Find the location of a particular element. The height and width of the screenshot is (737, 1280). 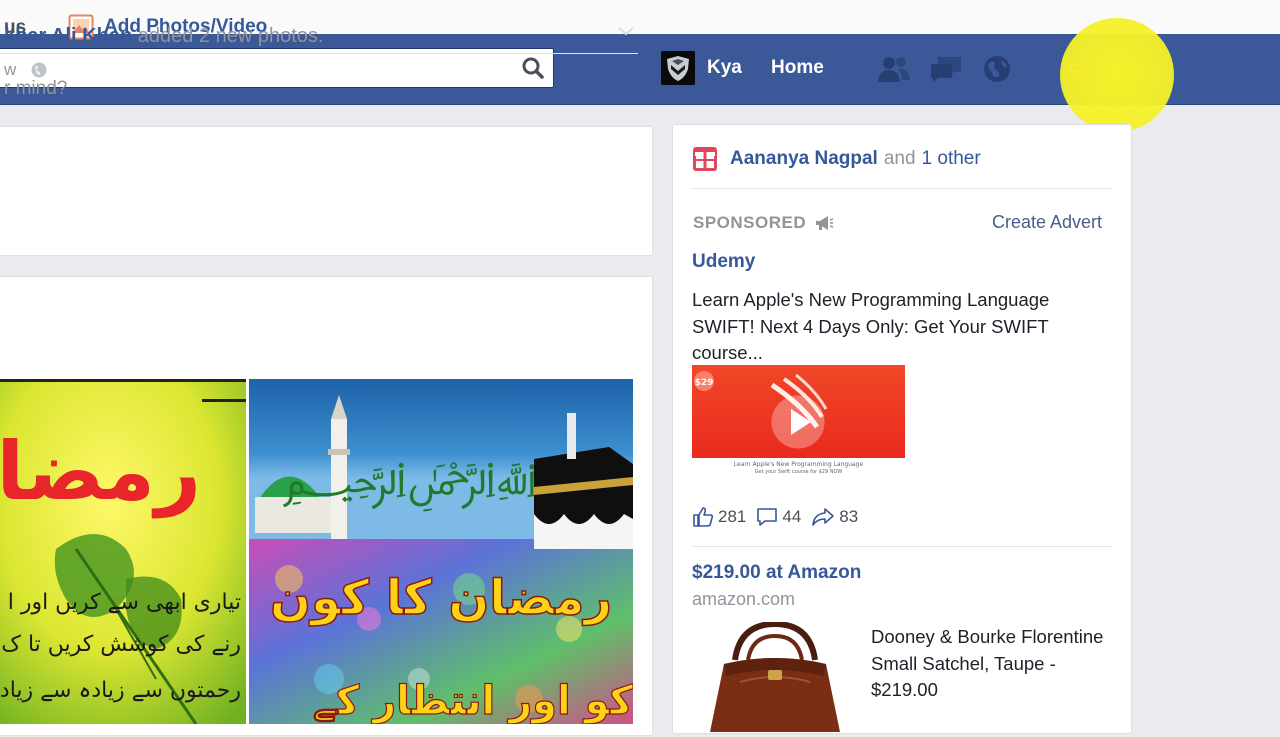

search-input is located at coordinates (254, 69).